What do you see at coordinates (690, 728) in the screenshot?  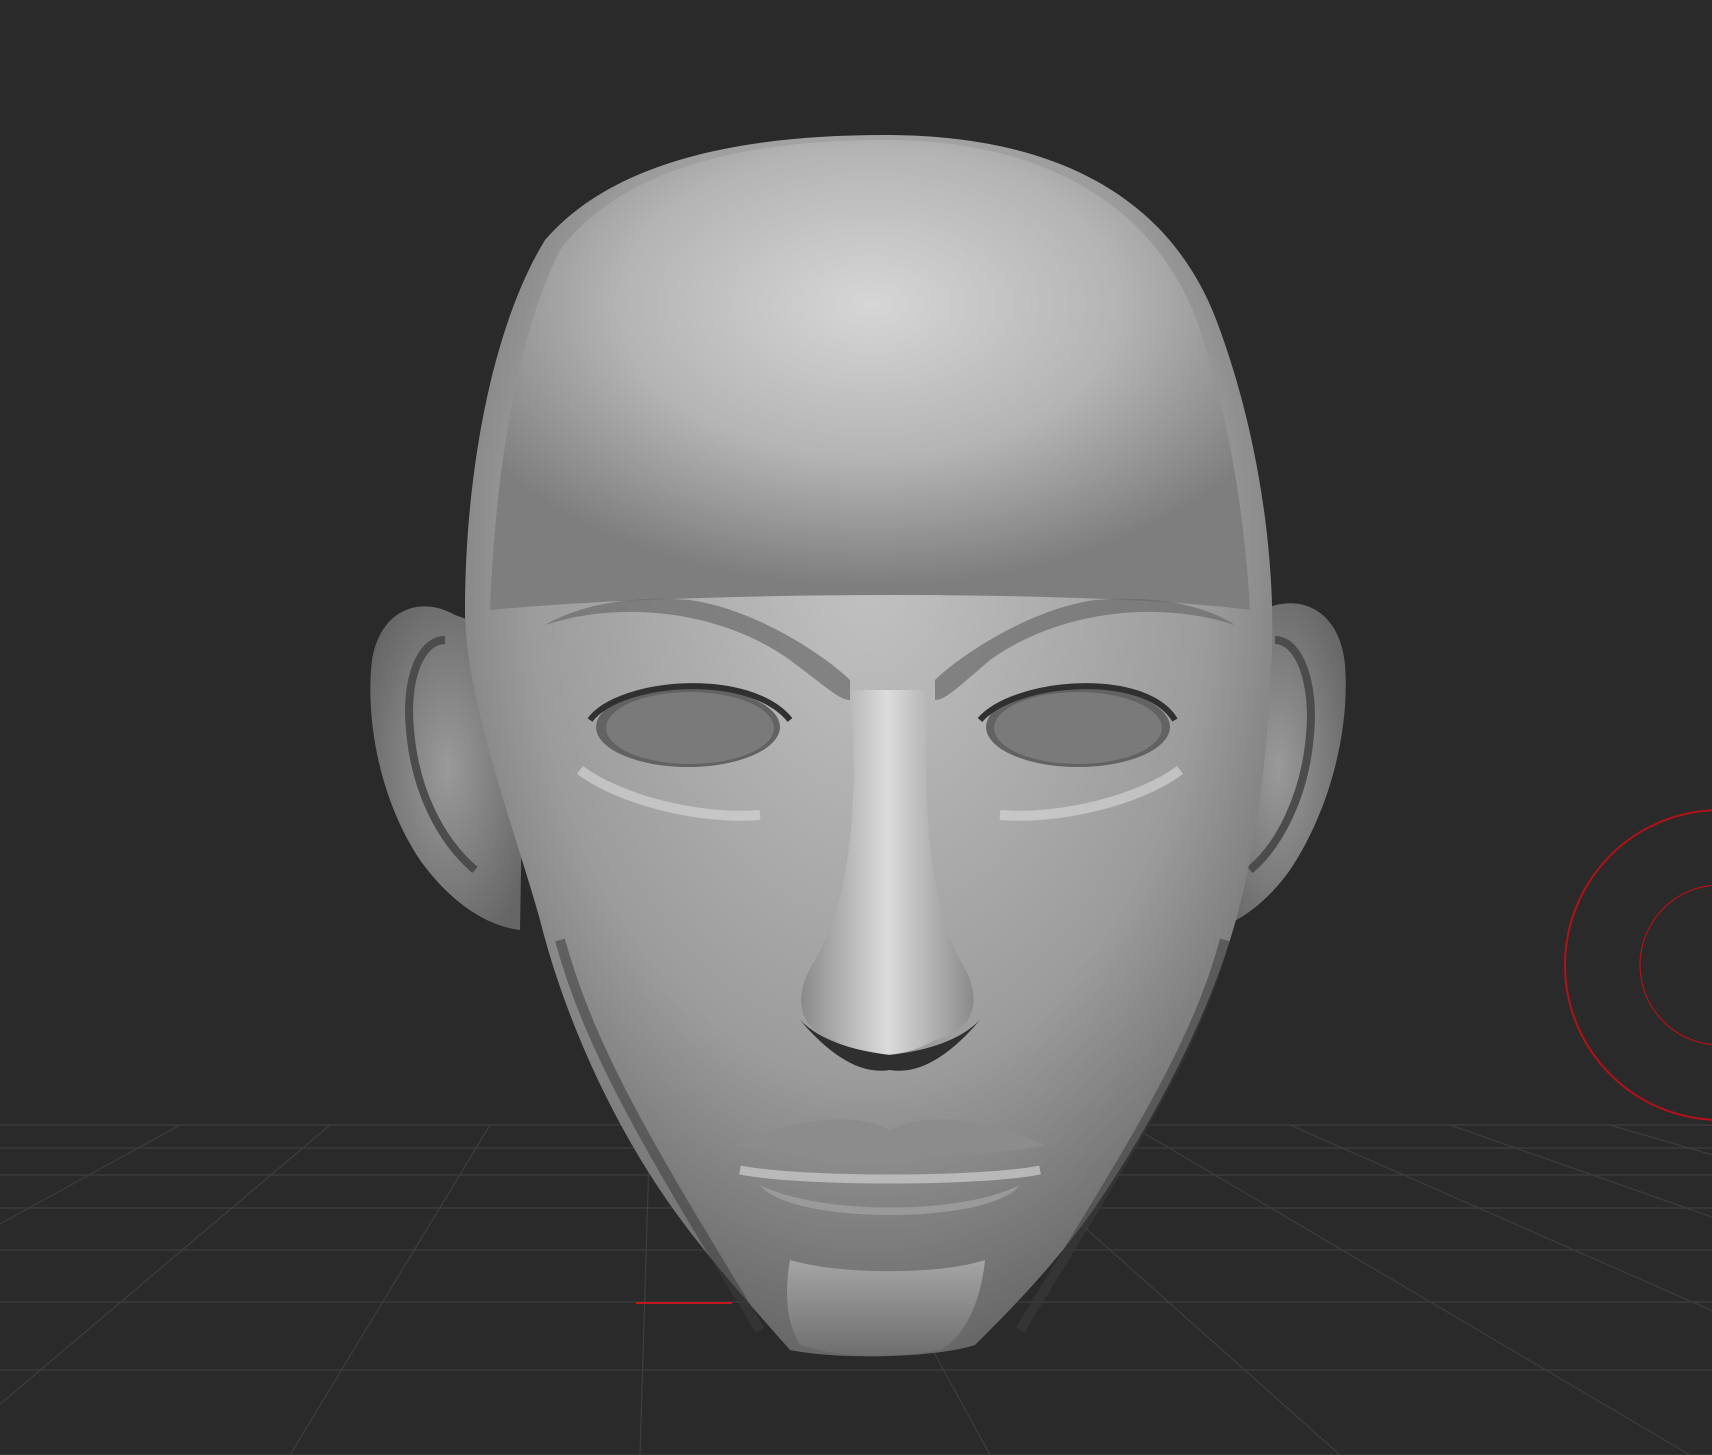 I see `left-eye` at bounding box center [690, 728].